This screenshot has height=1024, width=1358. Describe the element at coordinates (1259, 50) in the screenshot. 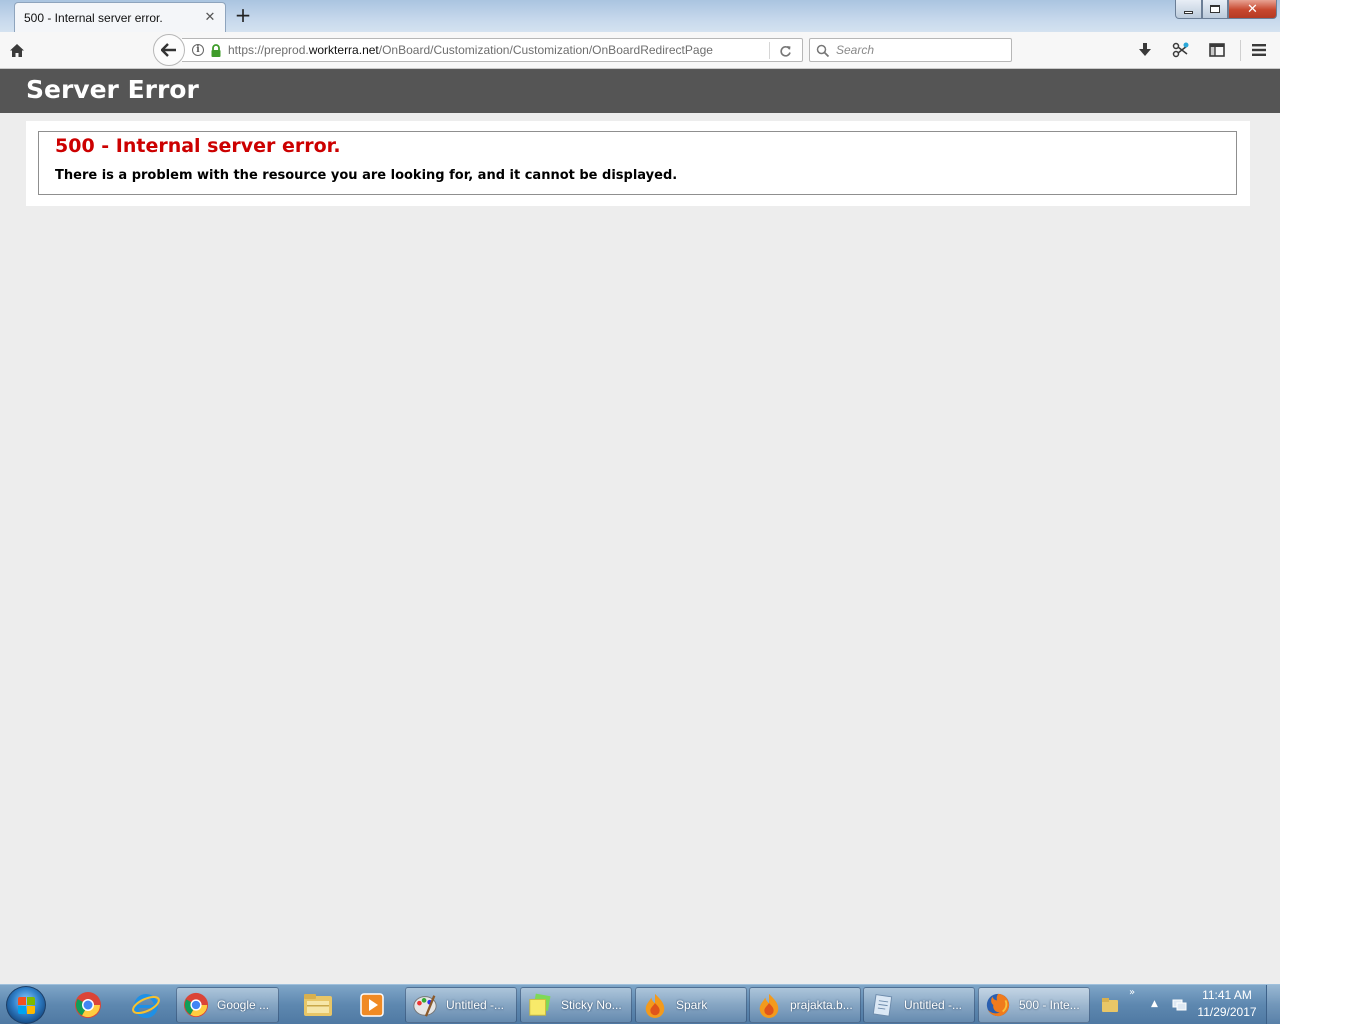

I see `hamburger-menu-icon` at that location.